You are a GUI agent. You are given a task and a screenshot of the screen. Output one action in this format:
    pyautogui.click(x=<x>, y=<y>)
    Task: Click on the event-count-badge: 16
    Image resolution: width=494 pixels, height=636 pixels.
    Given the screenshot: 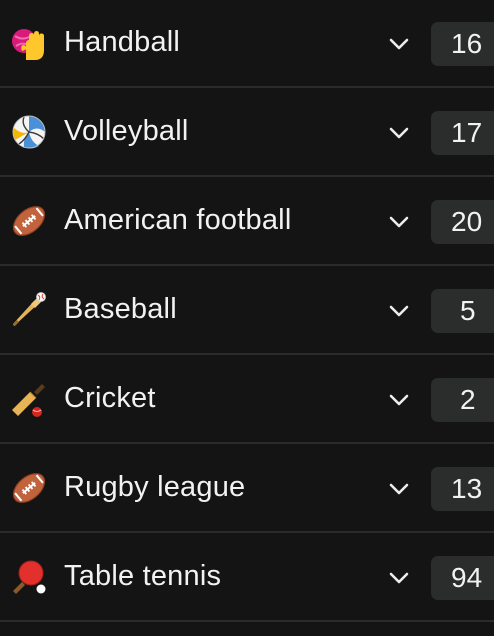 What is the action you would take?
    pyautogui.click(x=462, y=44)
    